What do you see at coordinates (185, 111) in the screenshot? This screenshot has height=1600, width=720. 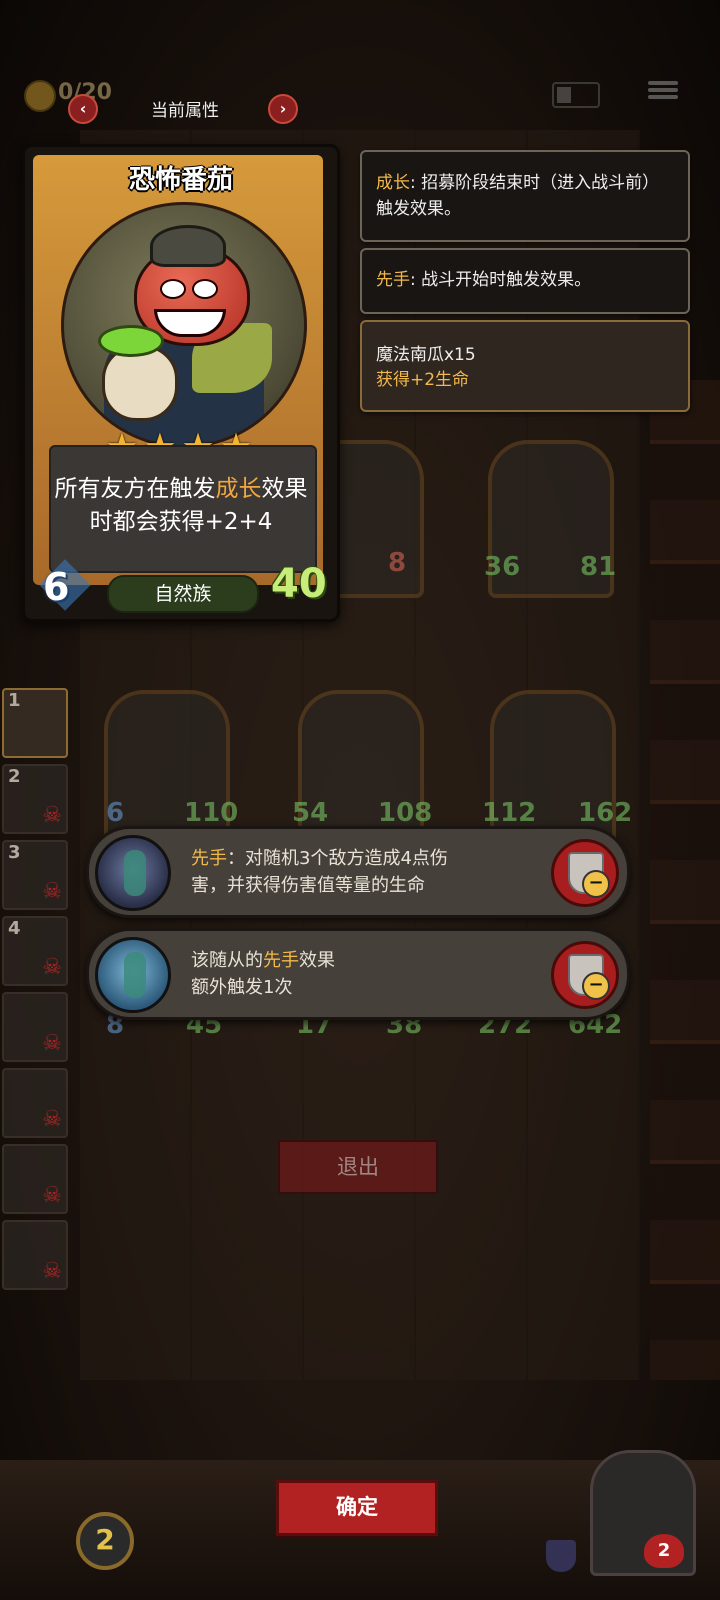 I see `attribute-title: 当前属性` at bounding box center [185, 111].